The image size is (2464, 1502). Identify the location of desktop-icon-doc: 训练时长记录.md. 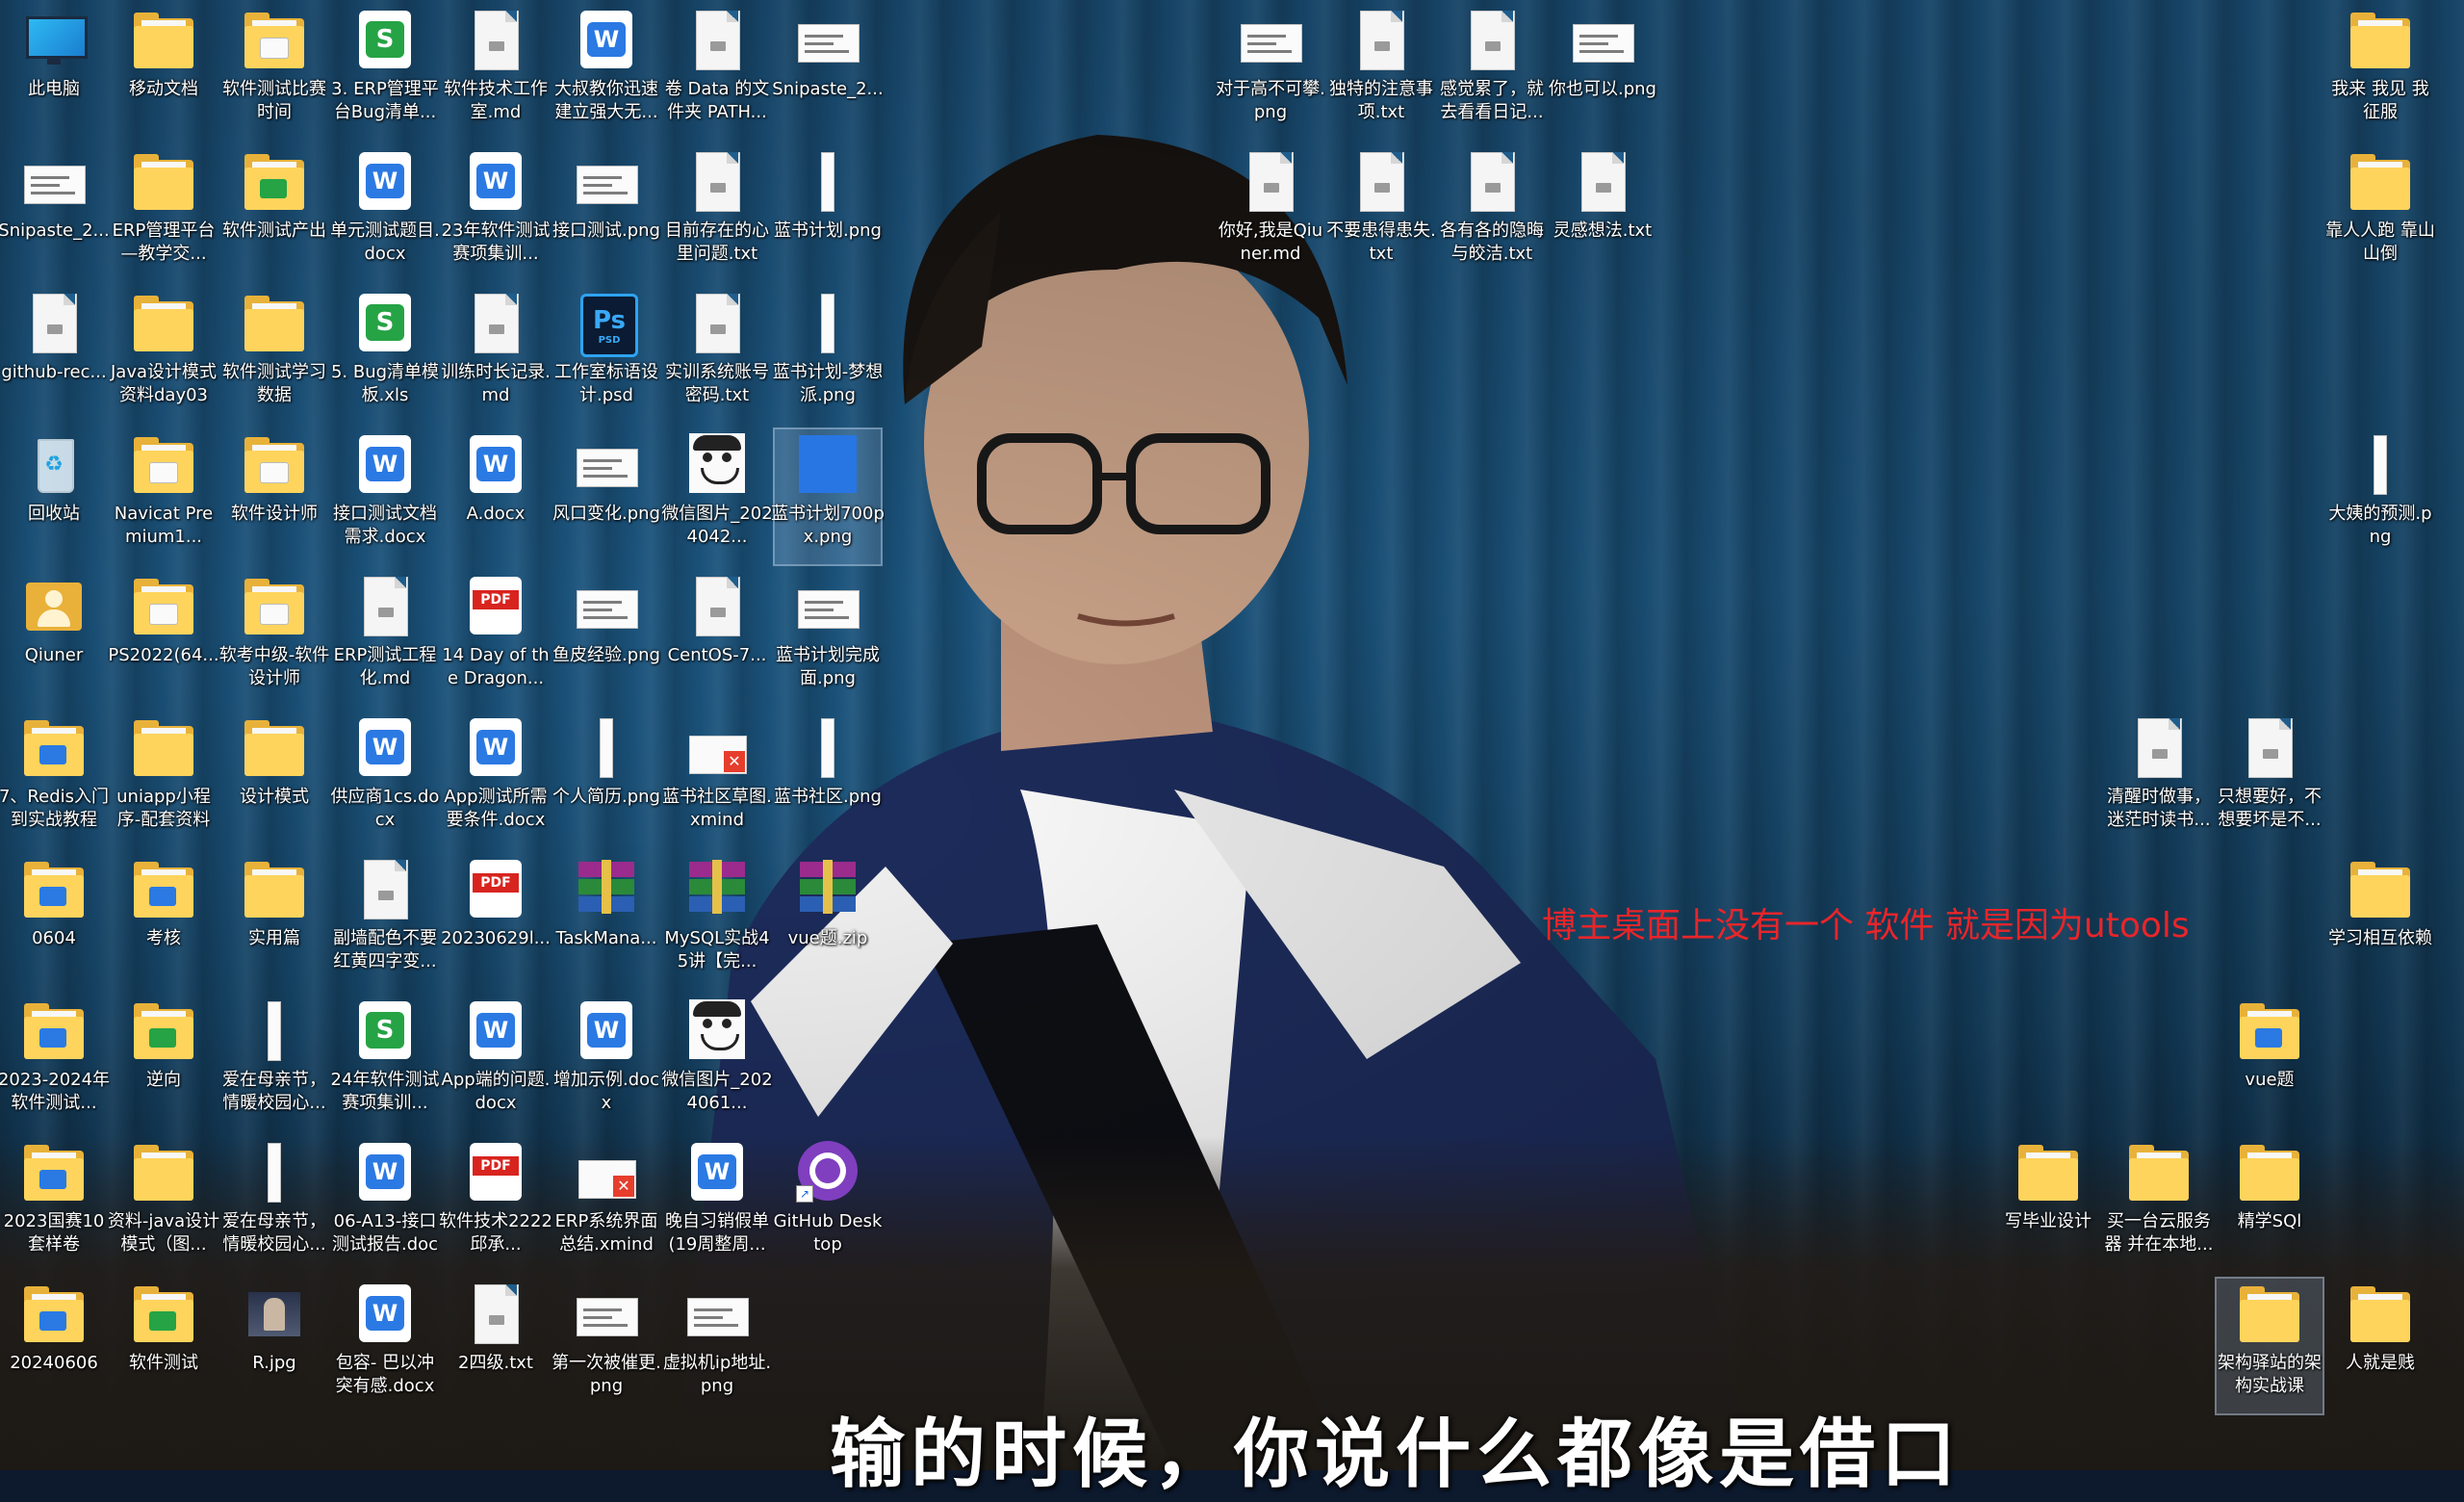
(496, 355).